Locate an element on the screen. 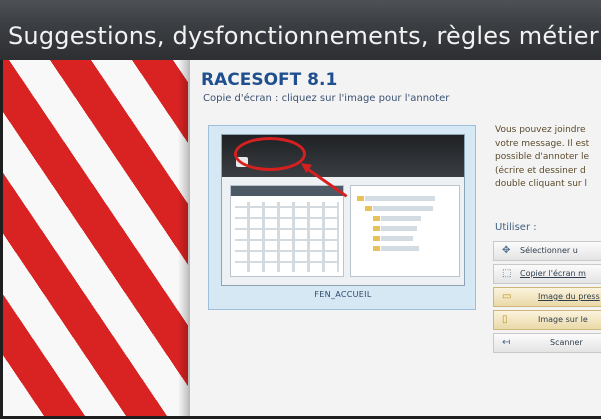  clipboard-image-button: ▭ Image du press is located at coordinates (547, 297).